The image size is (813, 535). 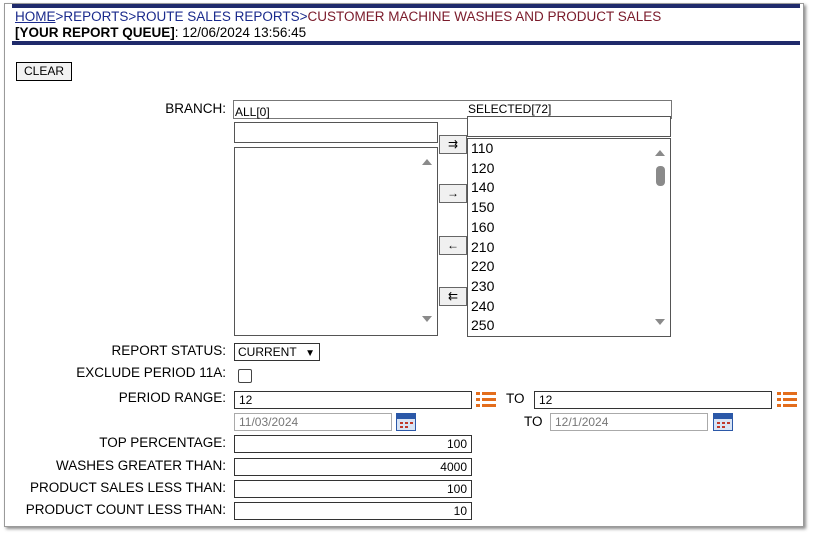 I want to click on move-right-button: →, so click(x=453, y=193).